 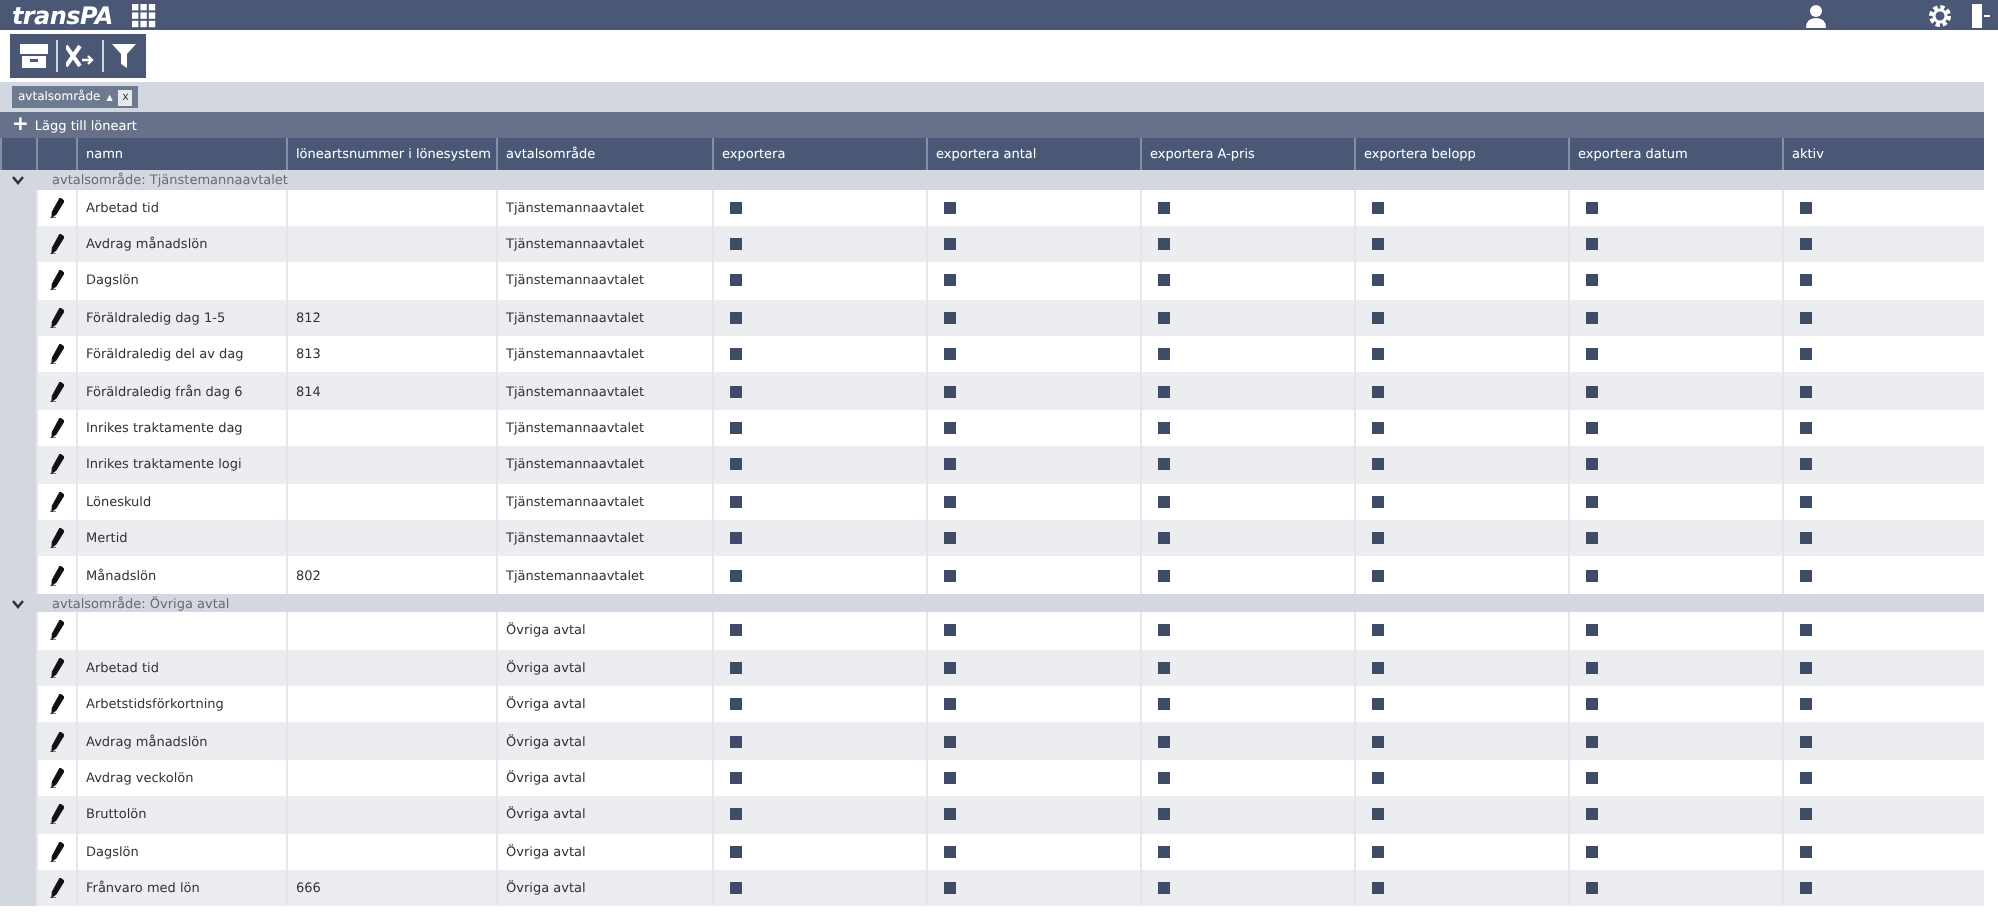 What do you see at coordinates (144, 15) in the screenshot?
I see `app-grid-icon` at bounding box center [144, 15].